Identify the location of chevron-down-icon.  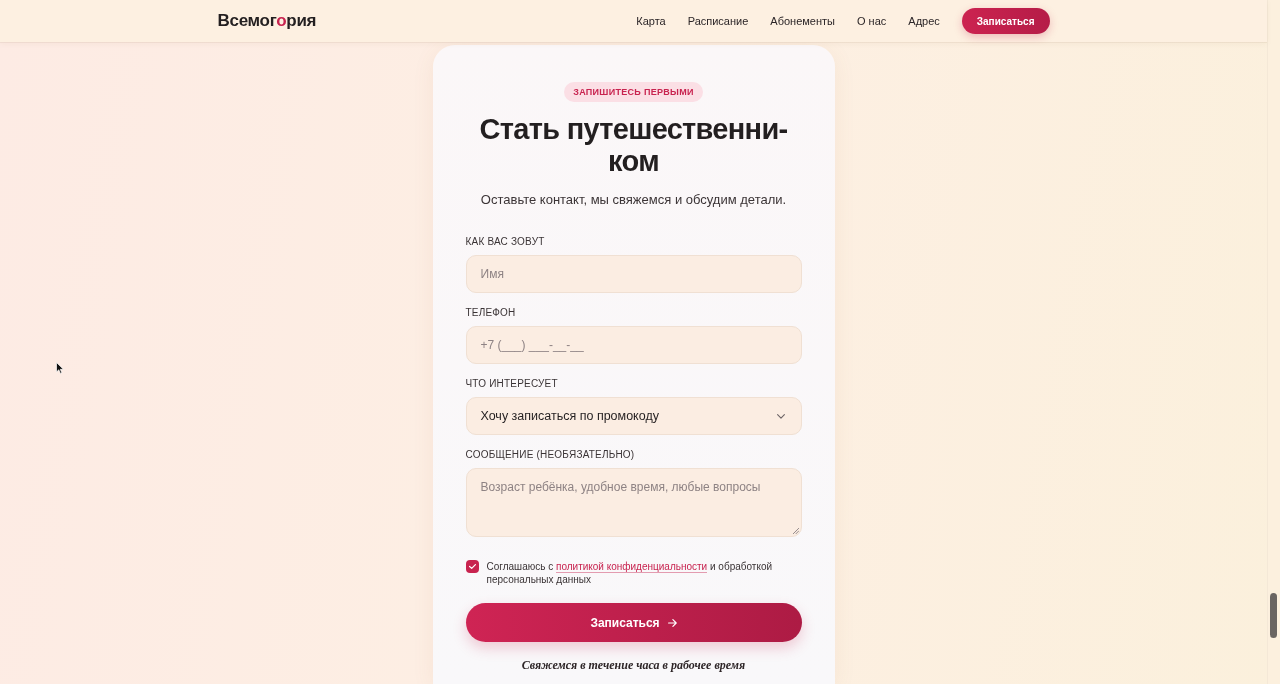
(780, 416).